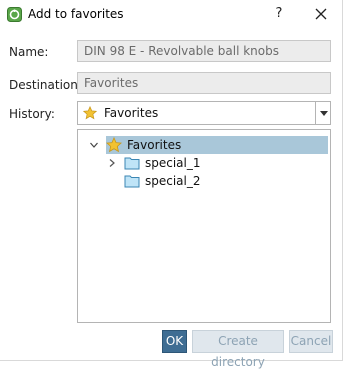 The width and height of the screenshot is (343, 373). Describe the element at coordinates (171, 15) in the screenshot. I see `title-bar: Add to favorites ?` at that location.